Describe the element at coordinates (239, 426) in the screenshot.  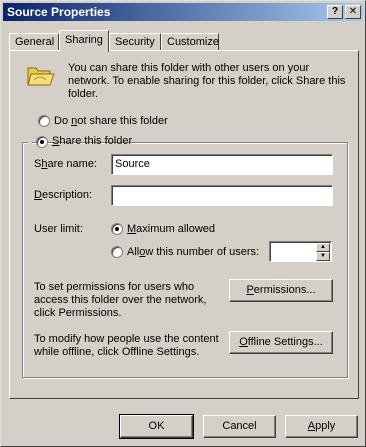
I see `cancel-button: Cancel` at that location.